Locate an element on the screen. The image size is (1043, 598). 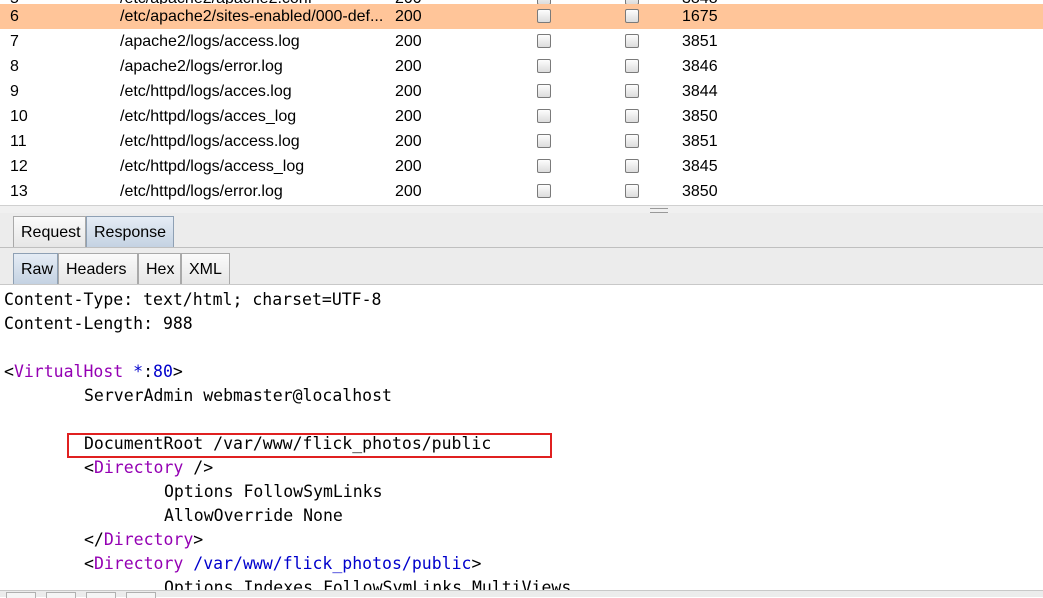
row-number: 9 is located at coordinates (14, 91).